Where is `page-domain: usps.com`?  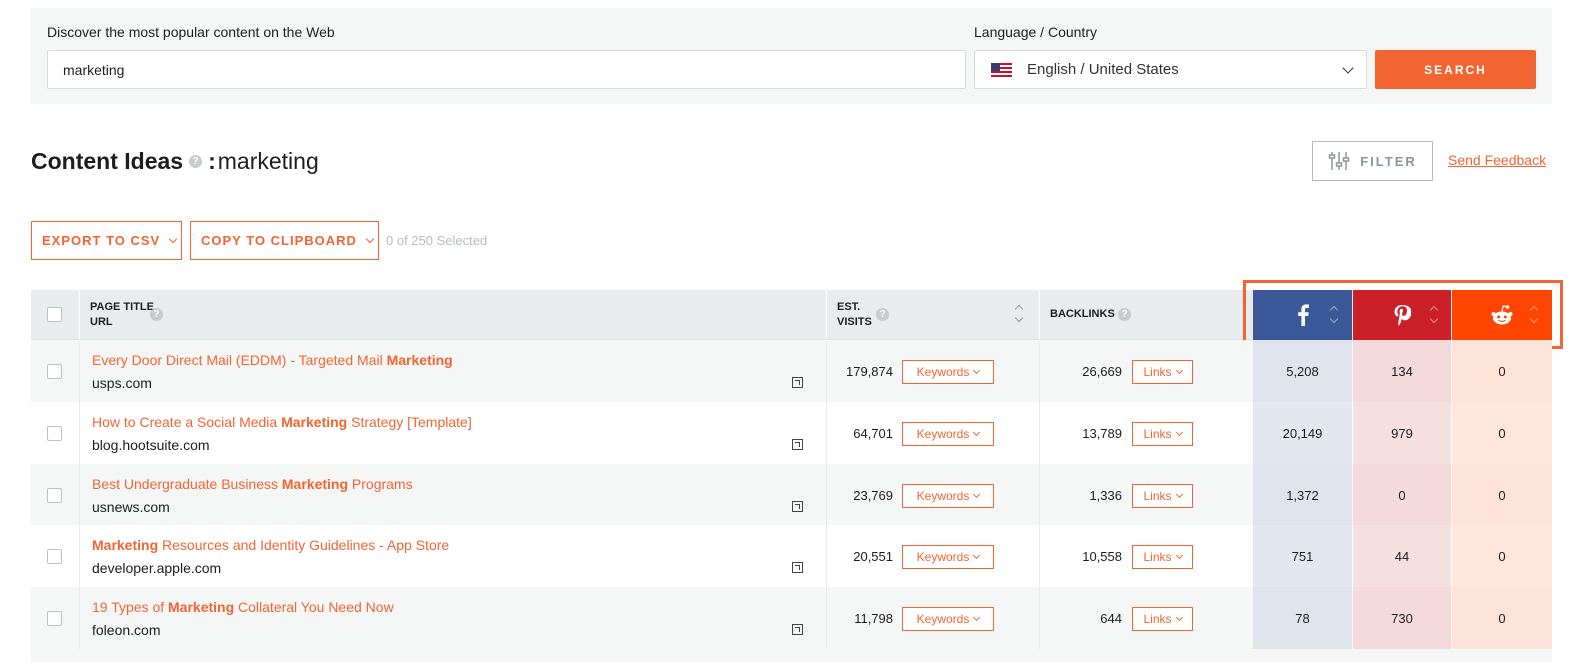
page-domain: usps.com is located at coordinates (122, 383).